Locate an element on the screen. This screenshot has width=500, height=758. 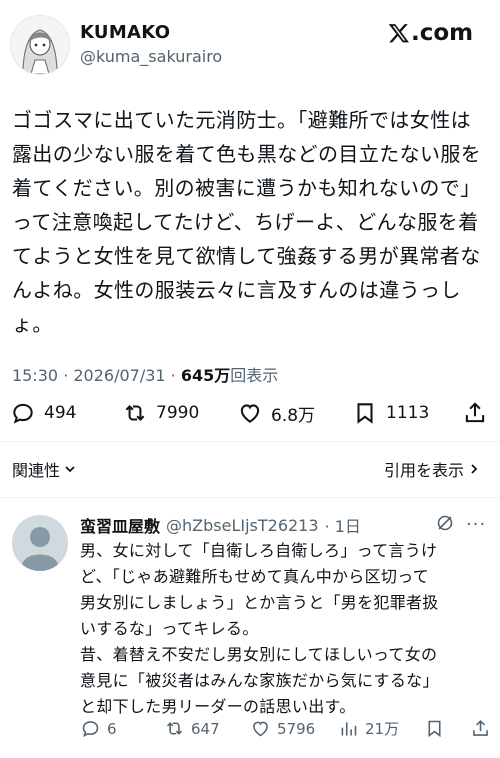
reply-count: 494 is located at coordinates (60, 413).